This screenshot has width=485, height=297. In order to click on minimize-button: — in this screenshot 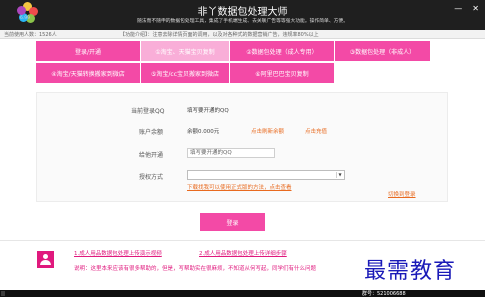, I will do `click(458, 9)`.